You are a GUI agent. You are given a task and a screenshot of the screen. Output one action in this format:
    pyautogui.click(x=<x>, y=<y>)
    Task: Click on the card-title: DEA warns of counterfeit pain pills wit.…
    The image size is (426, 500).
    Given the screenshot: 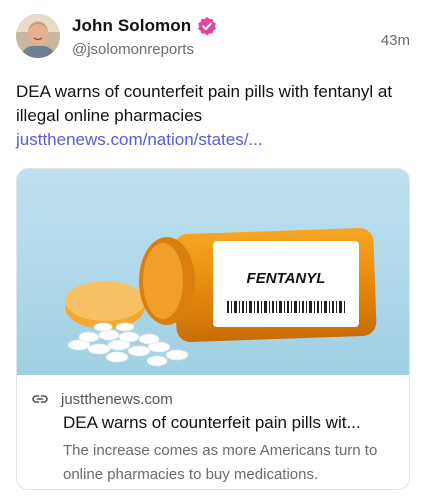 What is the action you would take?
    pyautogui.click(x=233, y=423)
    